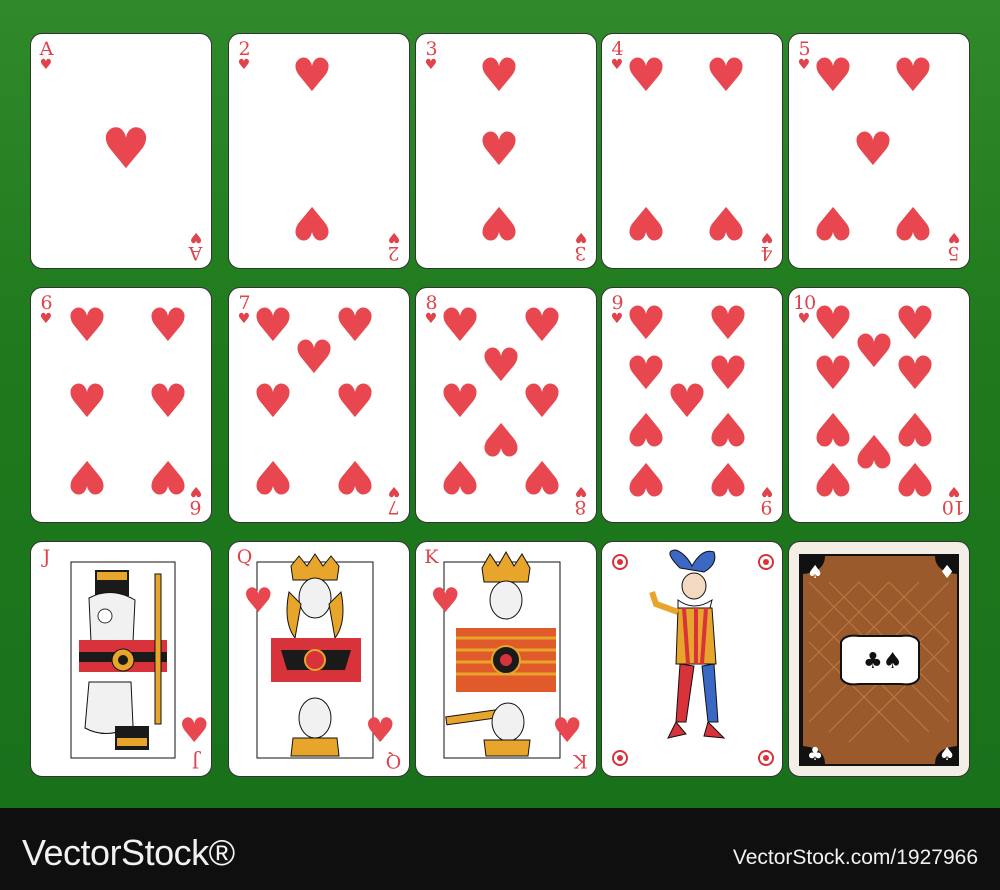 The width and height of the screenshot is (1000, 890). I want to click on card-index-bottom: 2 ♥, so click(394, 246).